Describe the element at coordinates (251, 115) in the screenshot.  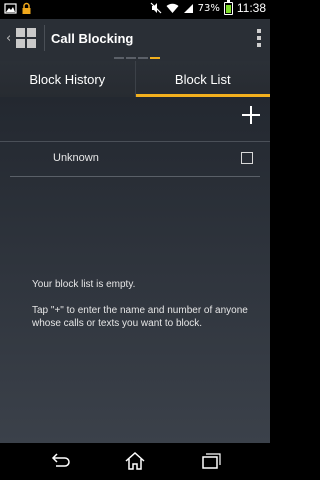
I see `add-icon` at that location.